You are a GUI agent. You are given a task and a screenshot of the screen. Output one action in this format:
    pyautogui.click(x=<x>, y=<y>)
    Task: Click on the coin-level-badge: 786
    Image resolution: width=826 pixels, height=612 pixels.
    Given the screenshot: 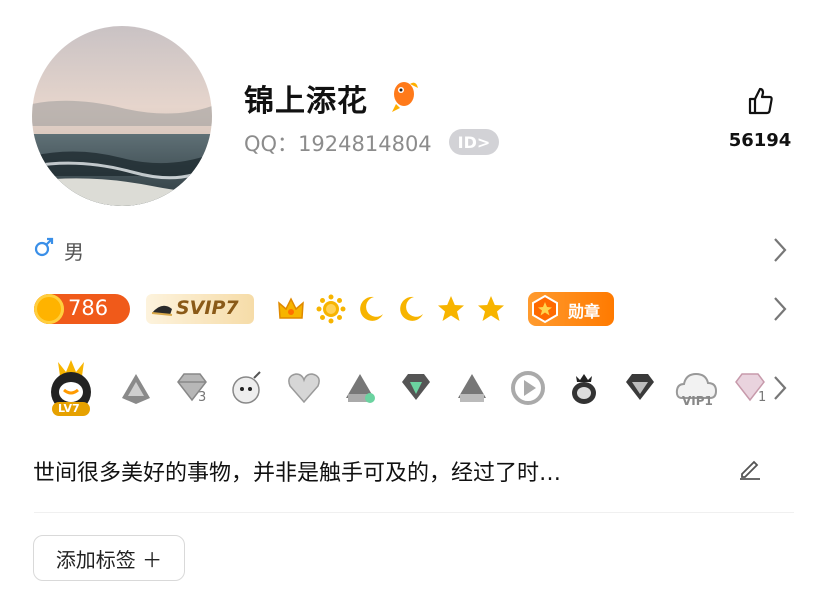 What is the action you would take?
    pyautogui.click(x=82, y=309)
    